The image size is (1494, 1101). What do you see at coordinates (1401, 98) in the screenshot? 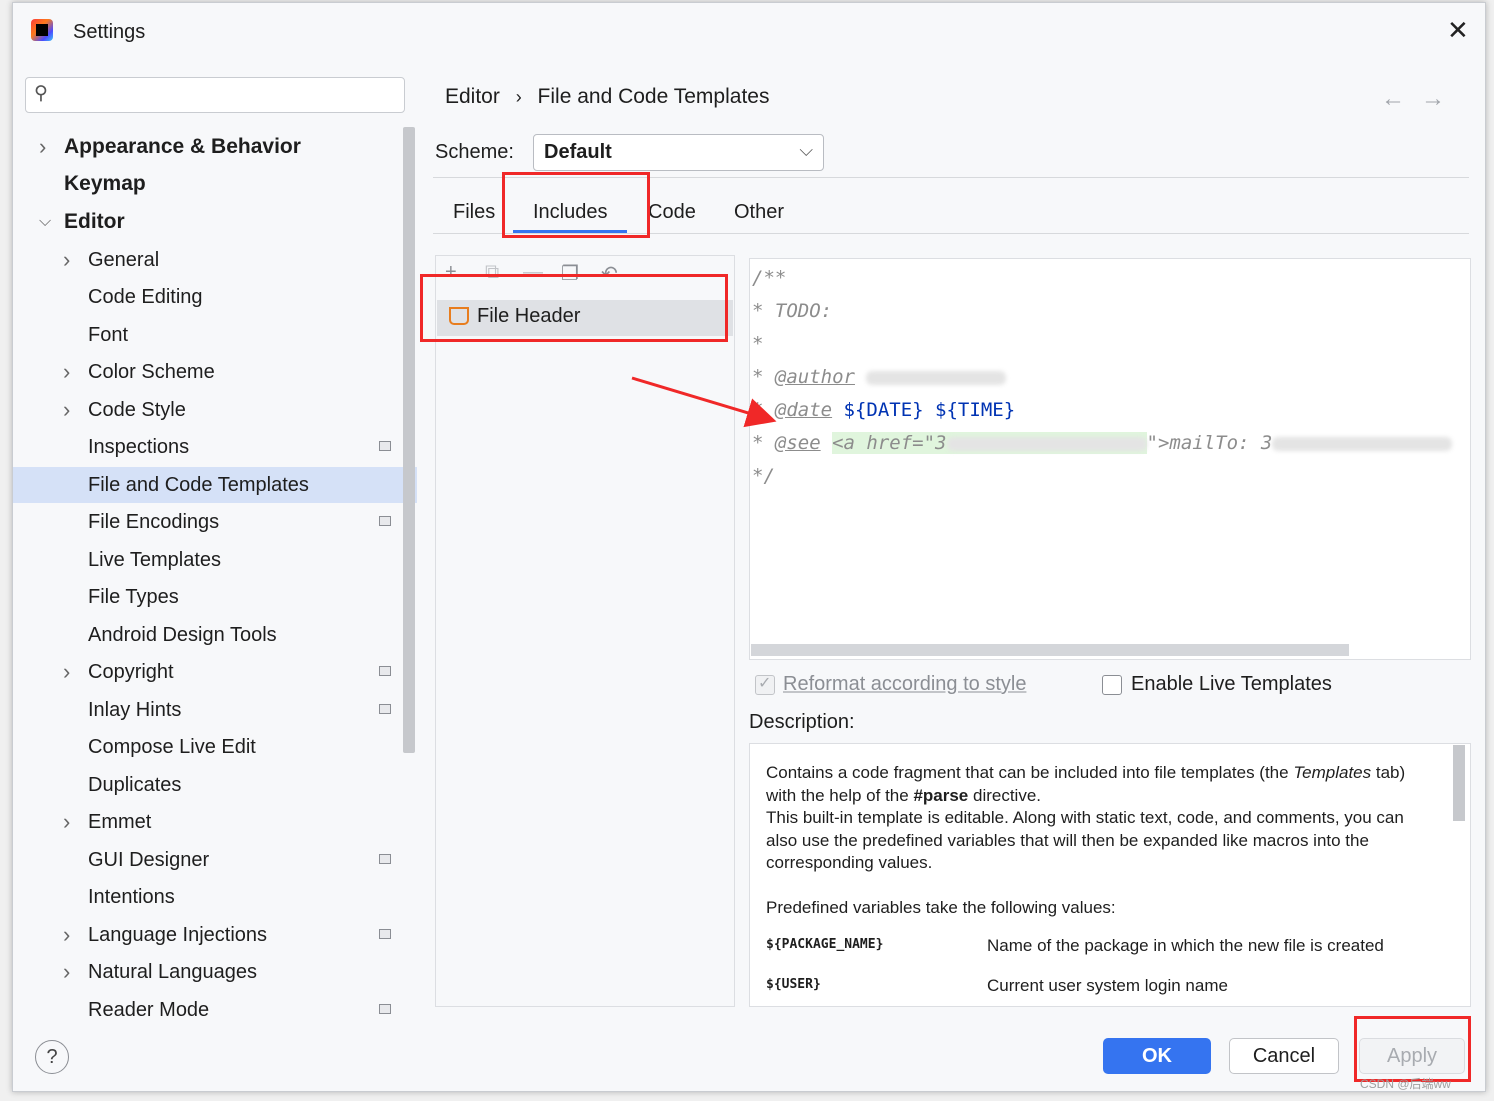
I see `back-arrow-icon: ←` at bounding box center [1401, 98].